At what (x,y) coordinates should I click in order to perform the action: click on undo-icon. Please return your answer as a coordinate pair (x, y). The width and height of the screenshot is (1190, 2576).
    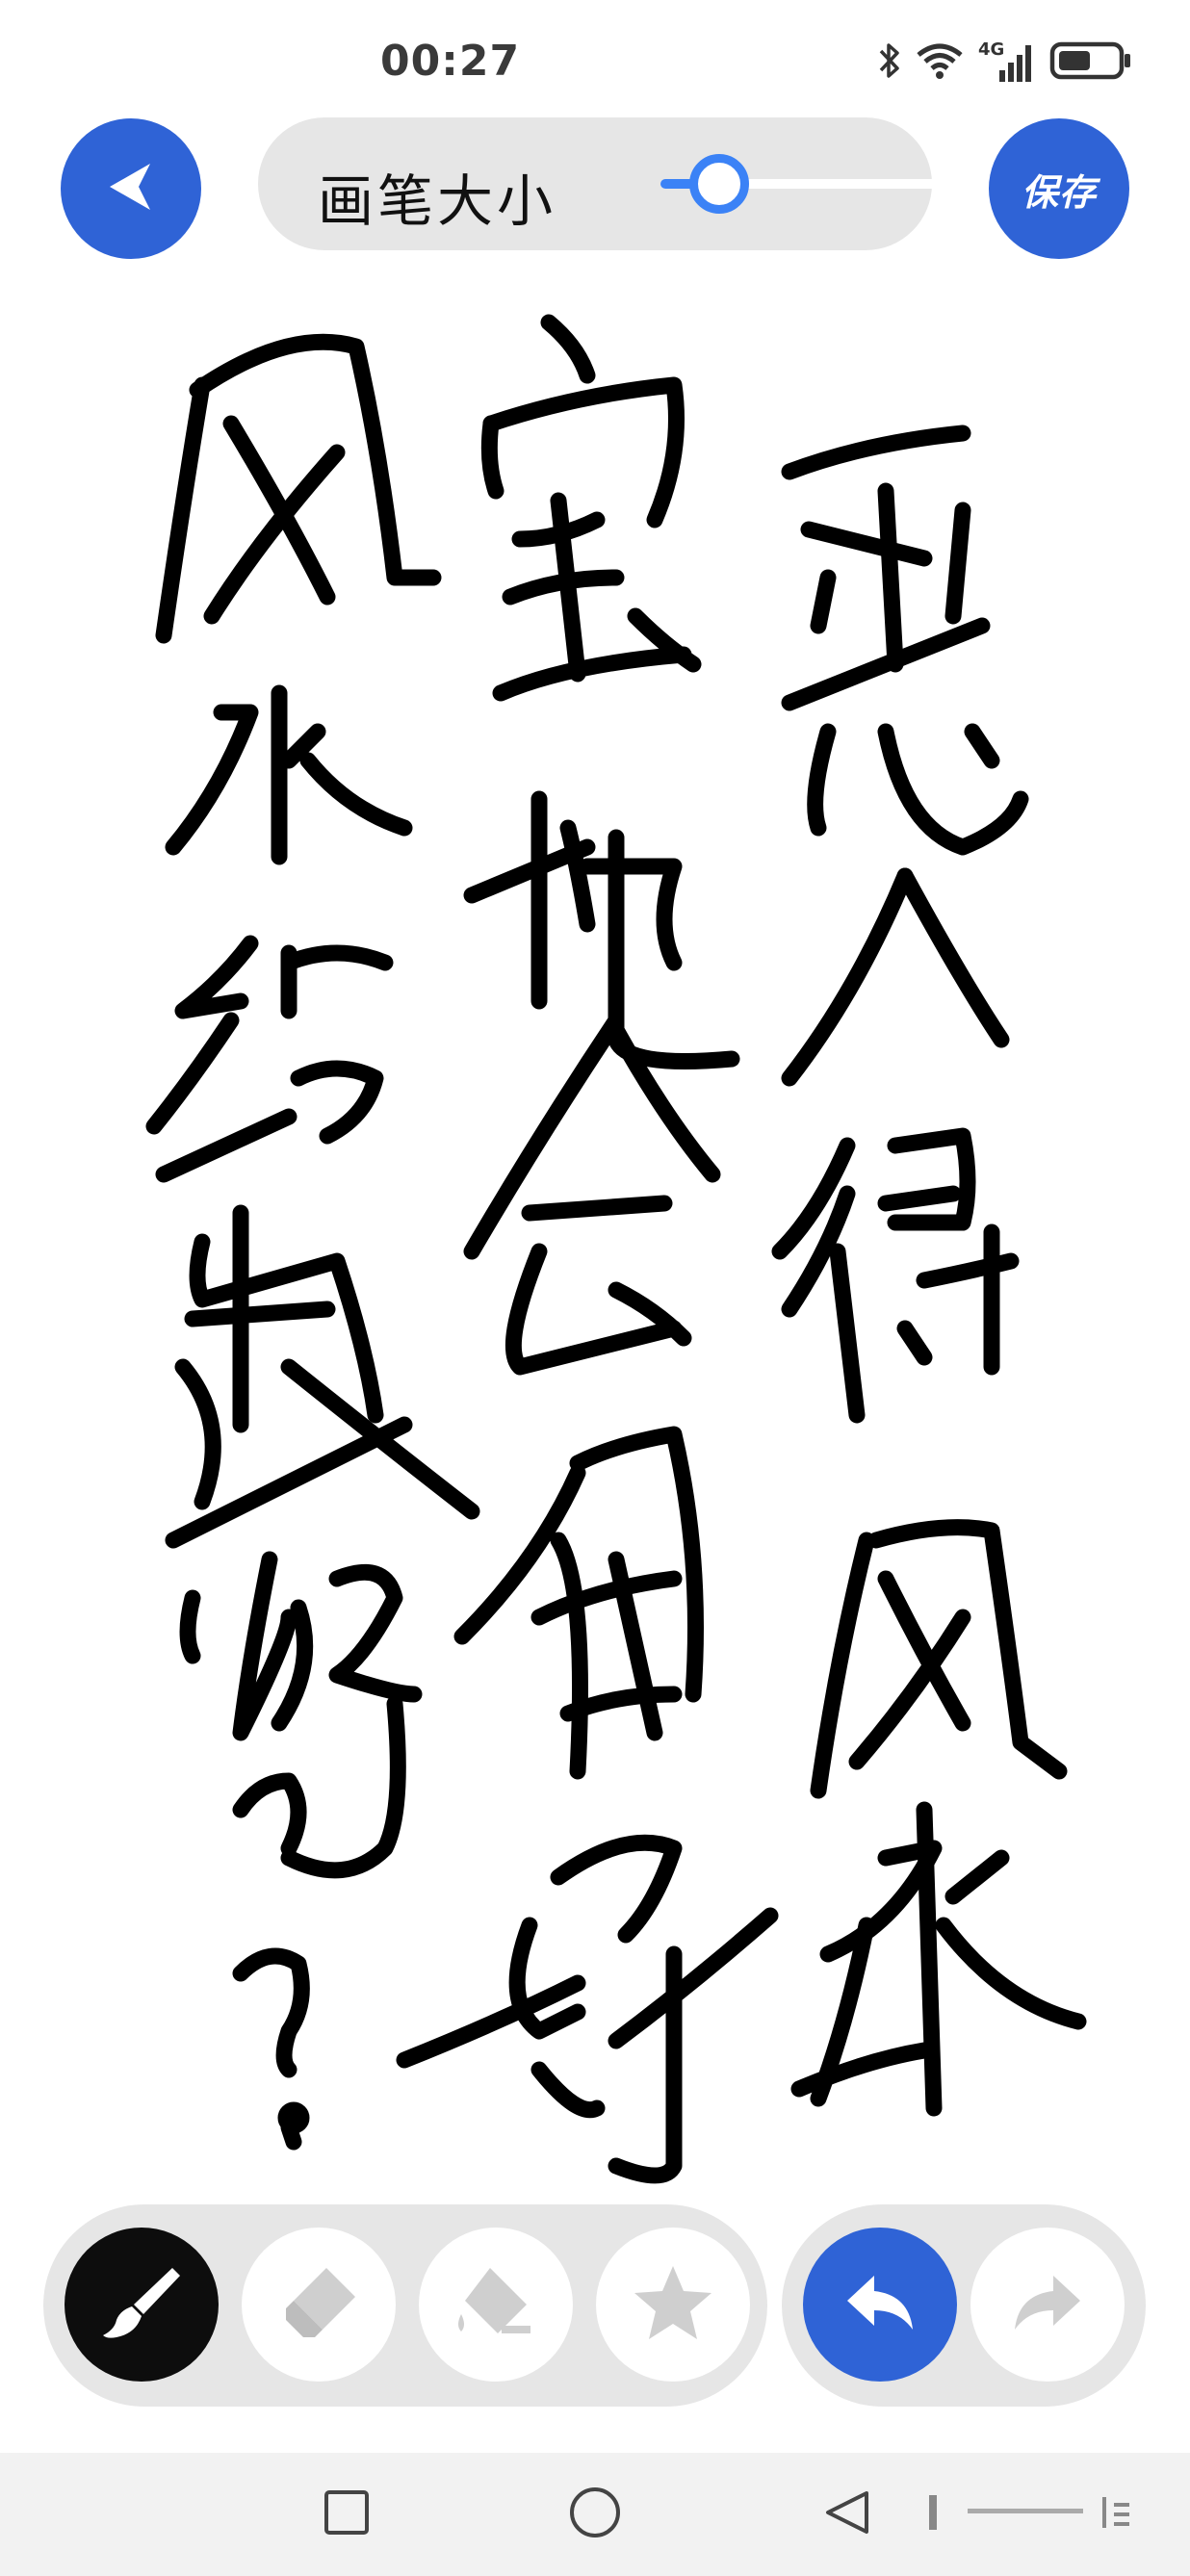
    Looking at the image, I should click on (880, 2304).